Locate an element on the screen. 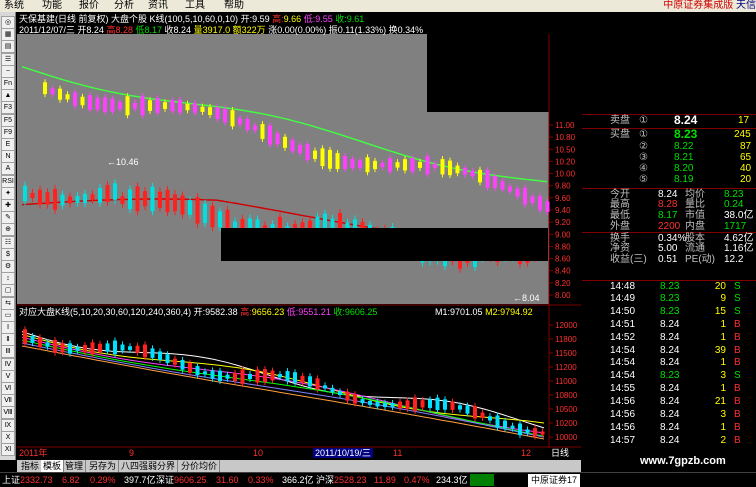  tick-row: 14:52 8.24 1 B is located at coordinates (669, 337).